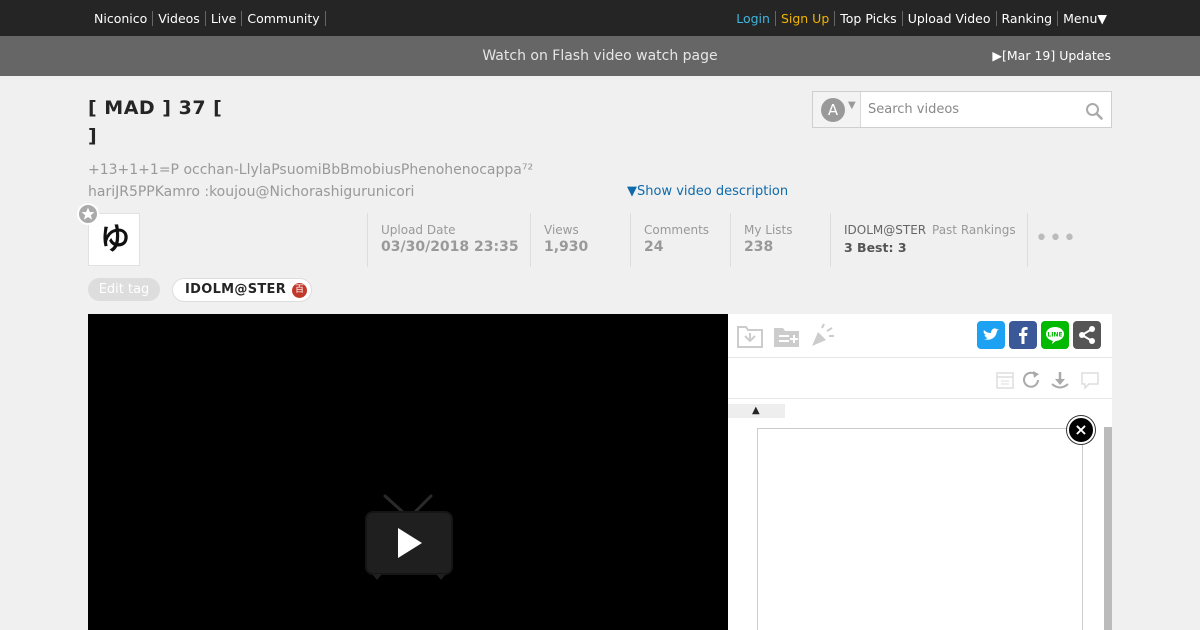  I want to click on panel-toolbar: LINE, so click(920, 336).